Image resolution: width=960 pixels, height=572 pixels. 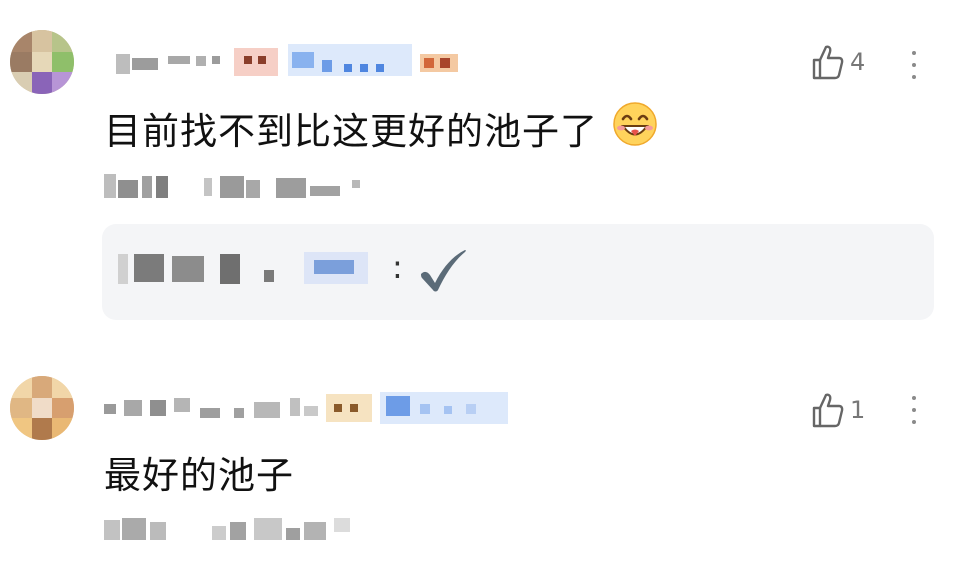 I want to click on smiling-face-icon, so click(x=635, y=128).